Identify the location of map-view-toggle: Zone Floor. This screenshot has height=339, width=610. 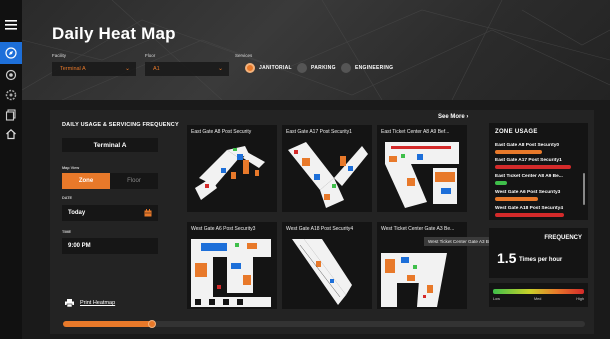
(110, 181).